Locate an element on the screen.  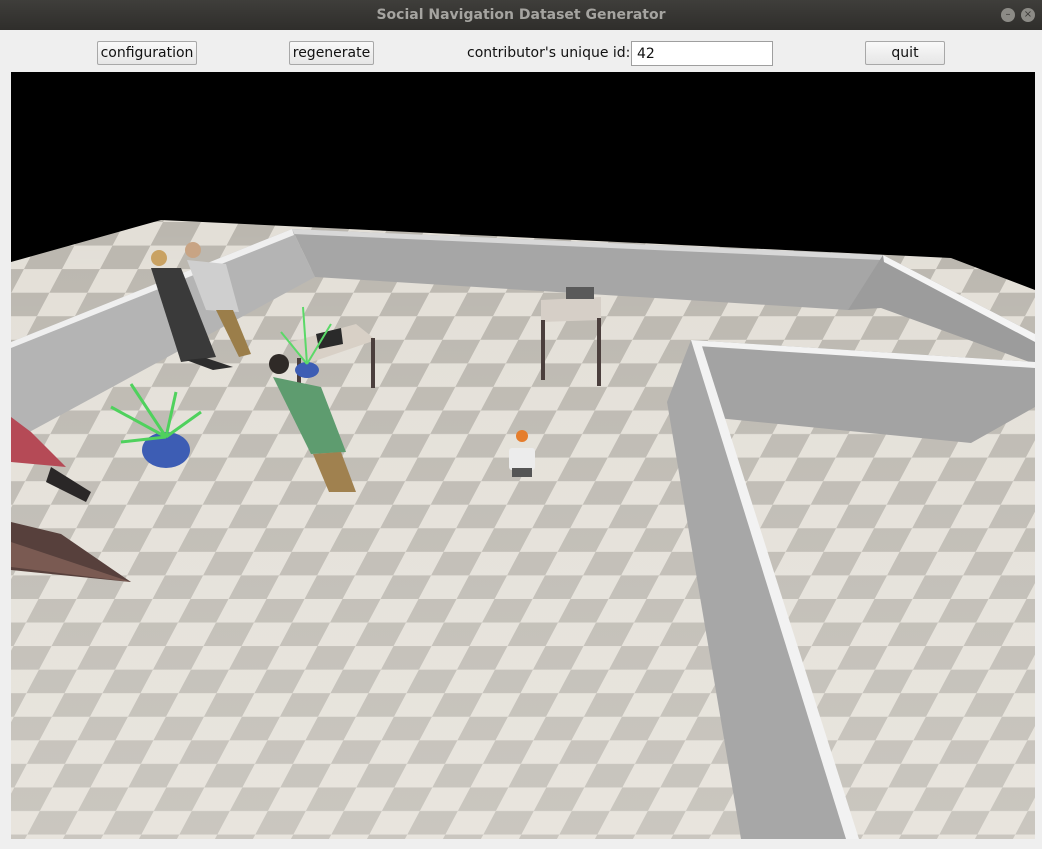
quit-button: quit is located at coordinates (905, 53).